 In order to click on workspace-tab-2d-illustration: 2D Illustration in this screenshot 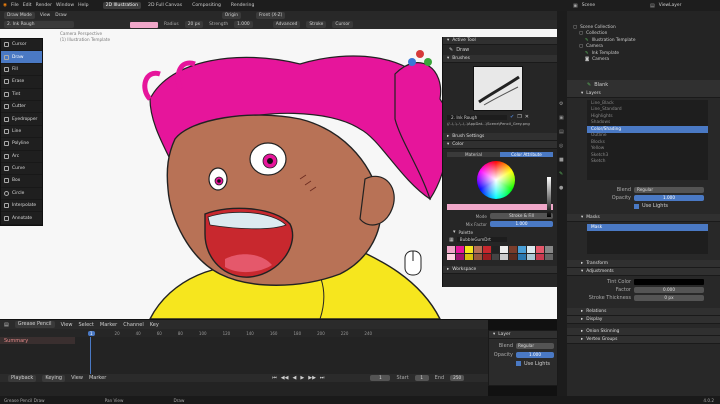, I will do `click(122, 5)`.